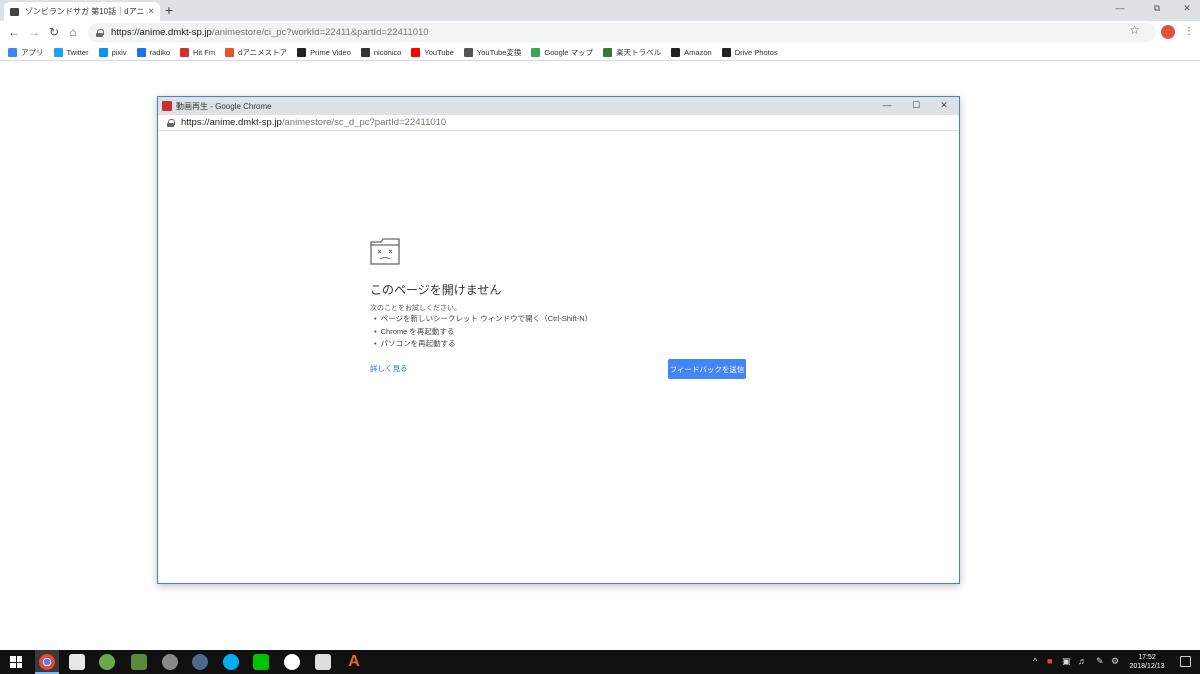 This screenshot has width=1200, height=674. Describe the element at coordinates (364, 122) in the screenshot. I see `popup-url-path: /animestore/sc_d_pc?partId=22411010` at that location.